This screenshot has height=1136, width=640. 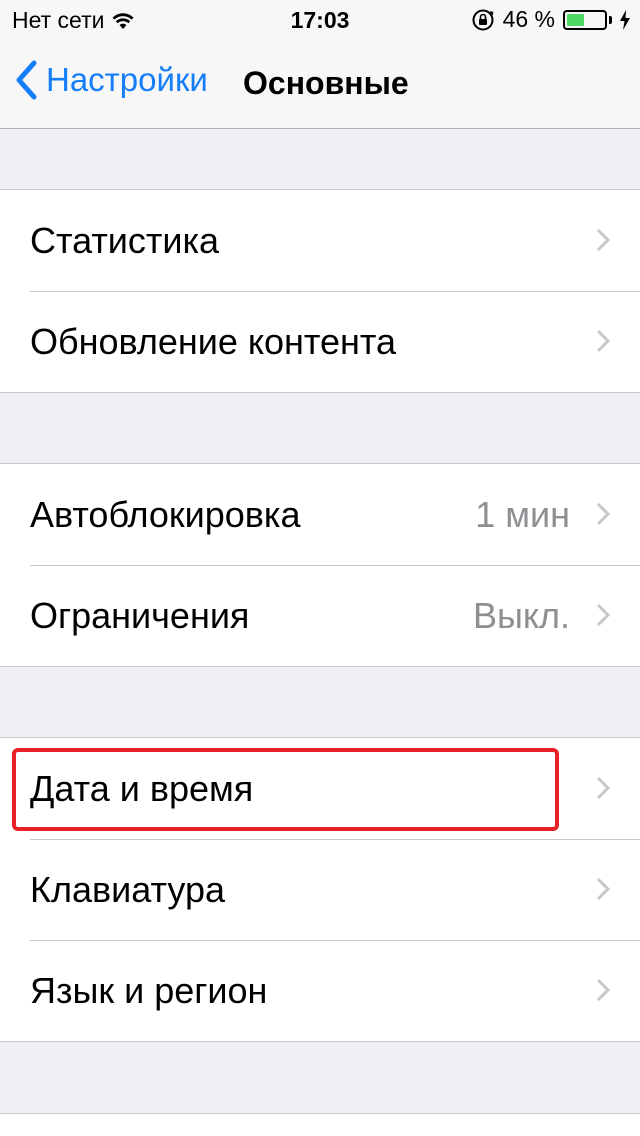 What do you see at coordinates (320, 788) in the screenshot?
I see `settings-row-date-time: Дата и время` at bounding box center [320, 788].